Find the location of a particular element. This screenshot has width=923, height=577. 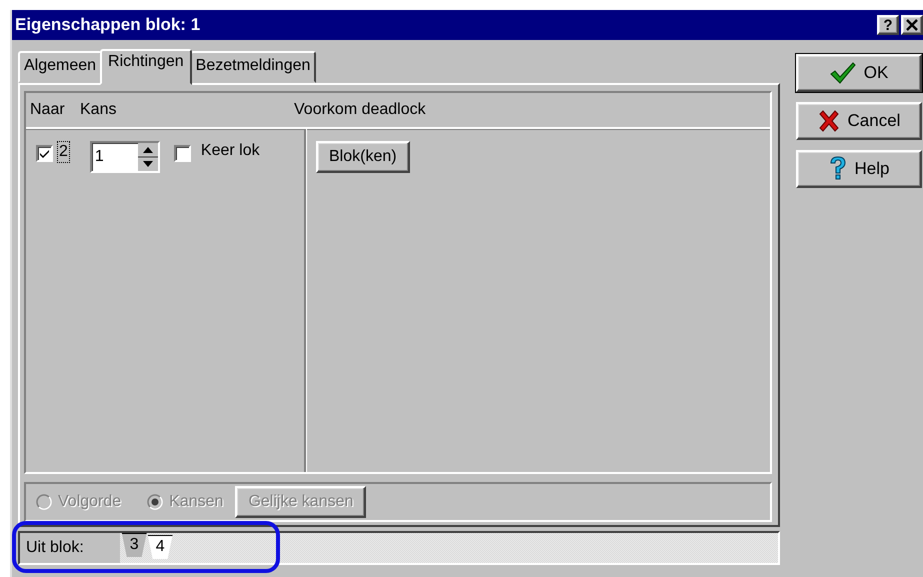

help-button: Help is located at coordinates (859, 169).